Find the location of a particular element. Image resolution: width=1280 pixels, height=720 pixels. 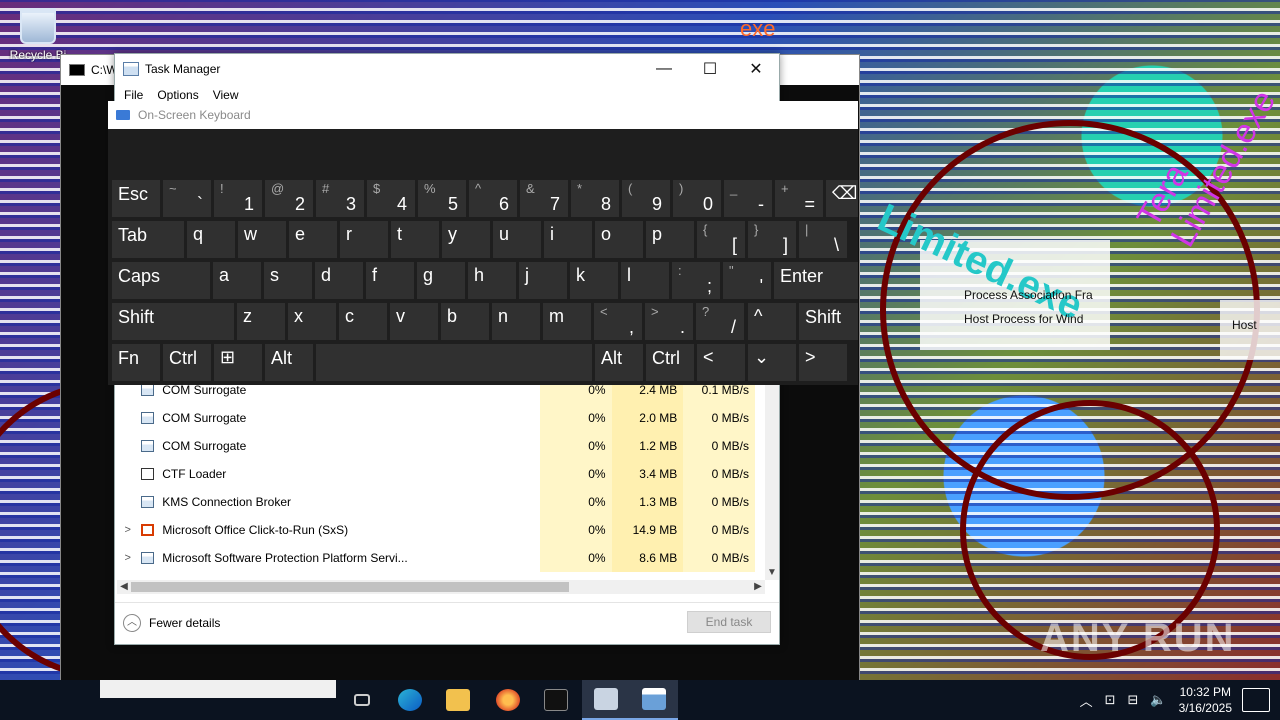

key-row1-7: & 7 is located at coordinates (544, 198).